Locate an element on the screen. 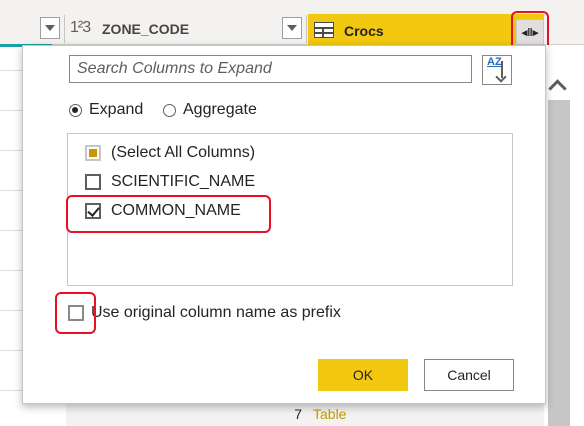 The image size is (584, 426). aggregate-option: Aggregate is located at coordinates (210, 110).